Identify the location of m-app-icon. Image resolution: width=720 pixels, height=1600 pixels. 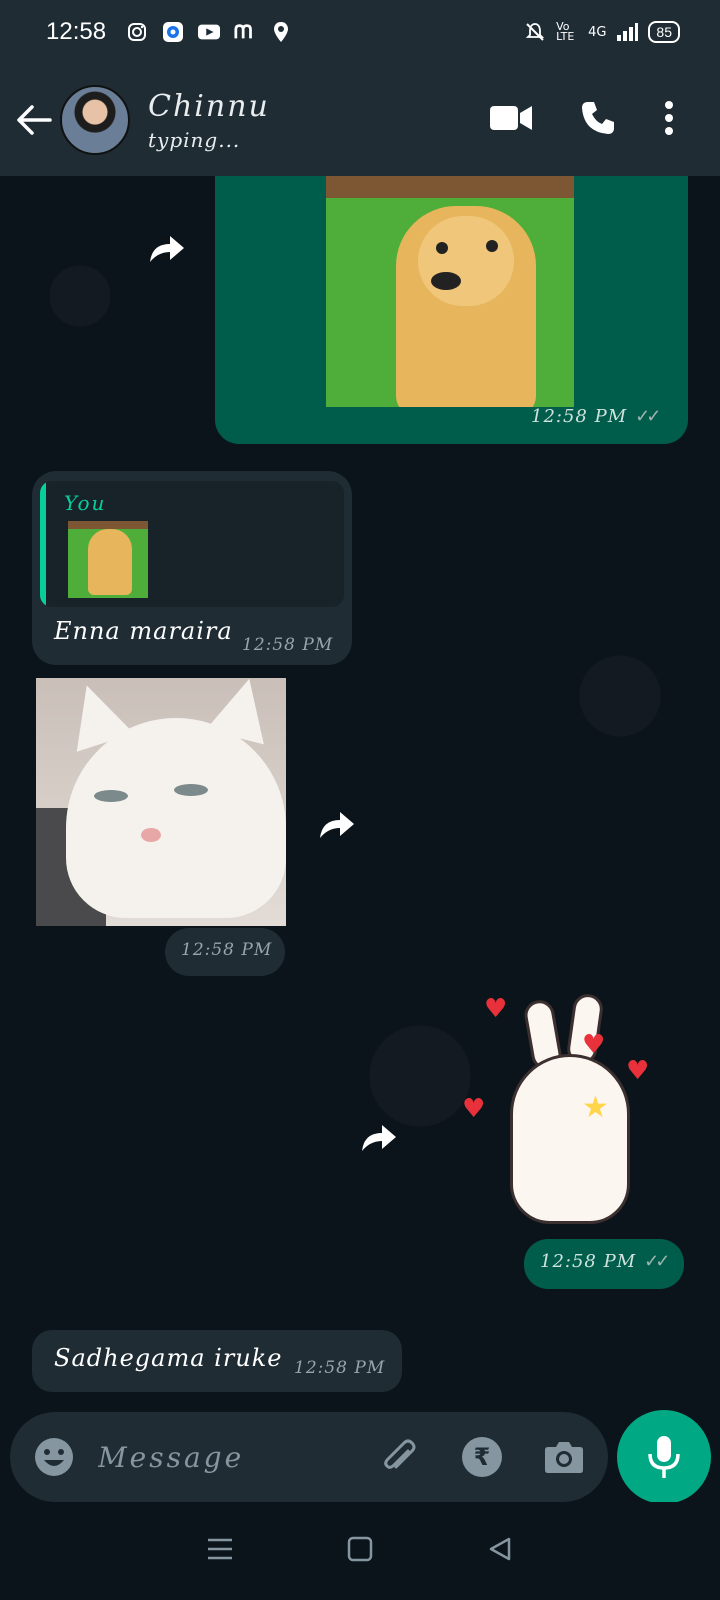
(245, 32).